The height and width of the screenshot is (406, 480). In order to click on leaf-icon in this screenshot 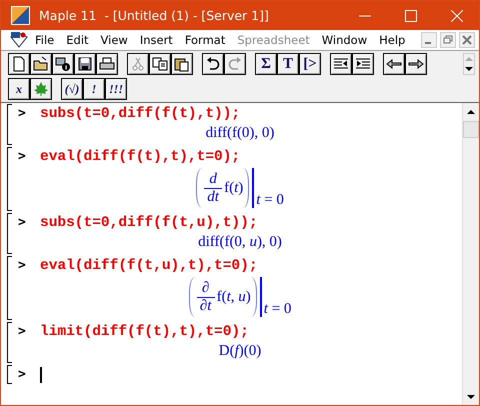, I will do `click(41, 89)`.